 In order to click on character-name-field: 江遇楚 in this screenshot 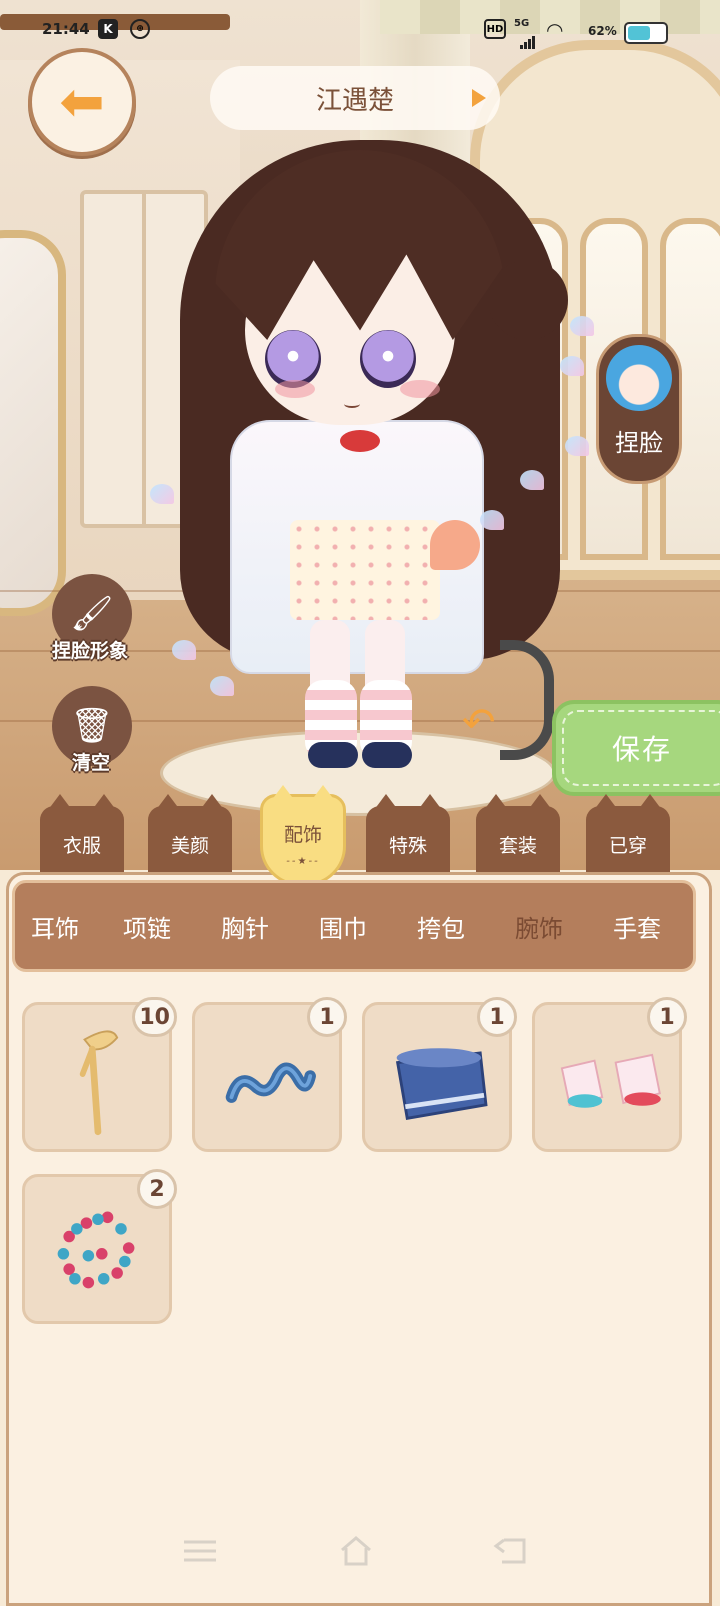, I will do `click(355, 98)`.